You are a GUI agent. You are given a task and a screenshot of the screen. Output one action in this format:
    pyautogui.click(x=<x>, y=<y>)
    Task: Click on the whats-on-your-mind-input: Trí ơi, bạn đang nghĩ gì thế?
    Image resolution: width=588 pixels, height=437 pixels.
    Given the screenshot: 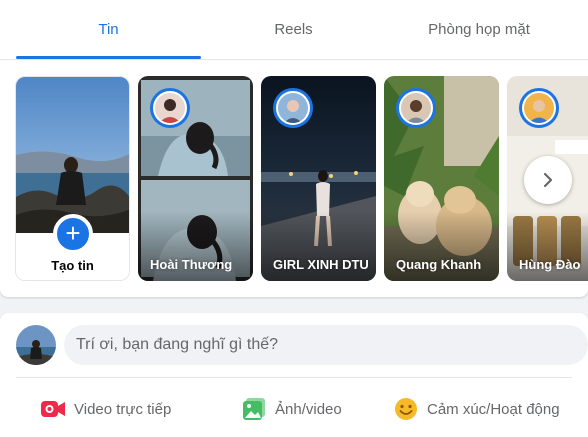 What is the action you would take?
    pyautogui.click(x=326, y=345)
    